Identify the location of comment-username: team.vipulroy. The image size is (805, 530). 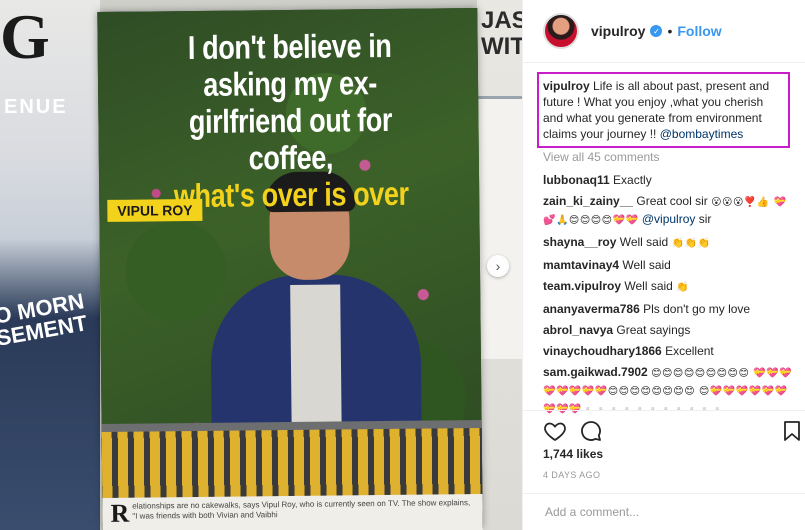
(582, 286).